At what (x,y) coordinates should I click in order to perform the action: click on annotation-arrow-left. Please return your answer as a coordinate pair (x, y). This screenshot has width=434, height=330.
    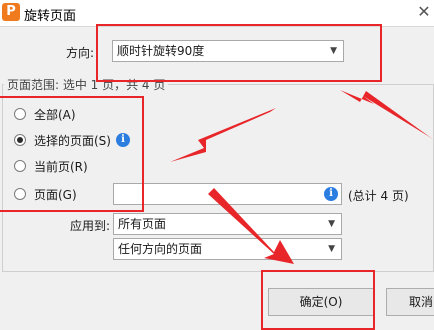
    Looking at the image, I should click on (223, 135).